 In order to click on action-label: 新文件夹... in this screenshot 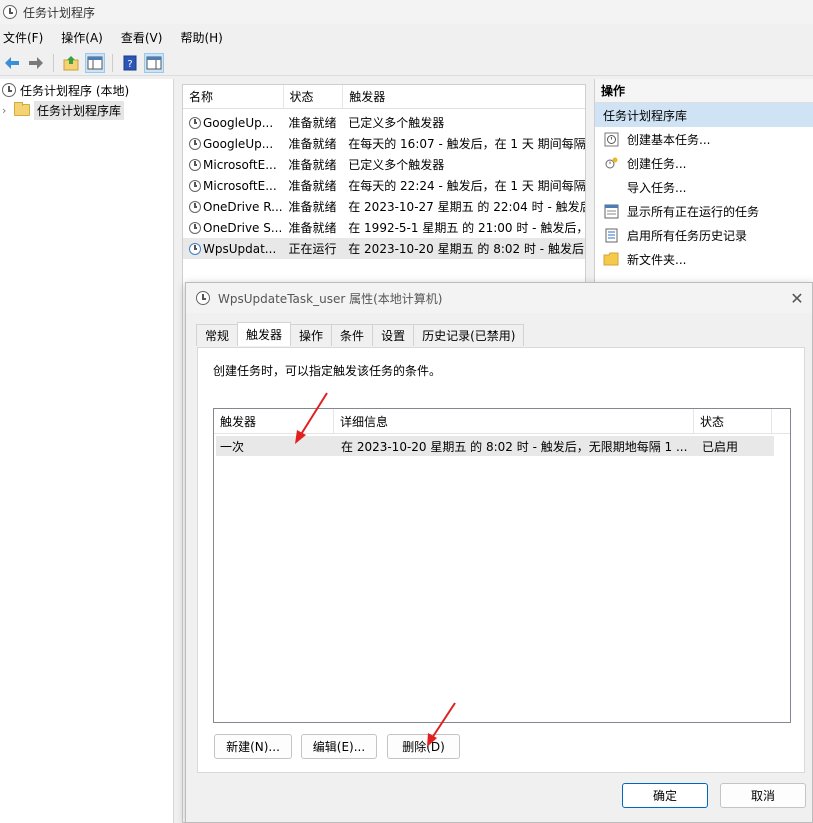, I will do `click(657, 259)`.